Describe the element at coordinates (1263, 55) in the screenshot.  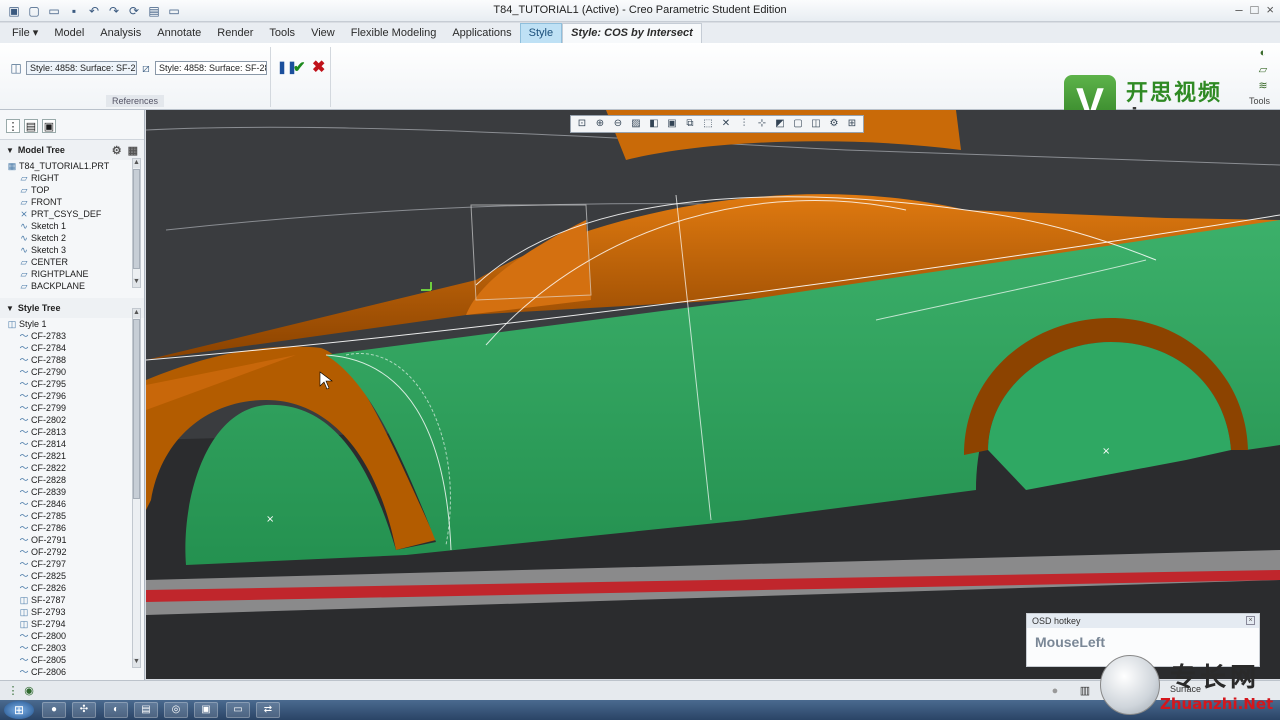
I see `tool-icon: ◐` at that location.